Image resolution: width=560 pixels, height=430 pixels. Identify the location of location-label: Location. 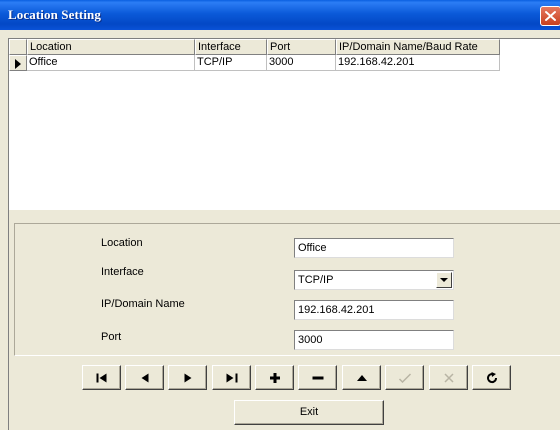
(122, 243).